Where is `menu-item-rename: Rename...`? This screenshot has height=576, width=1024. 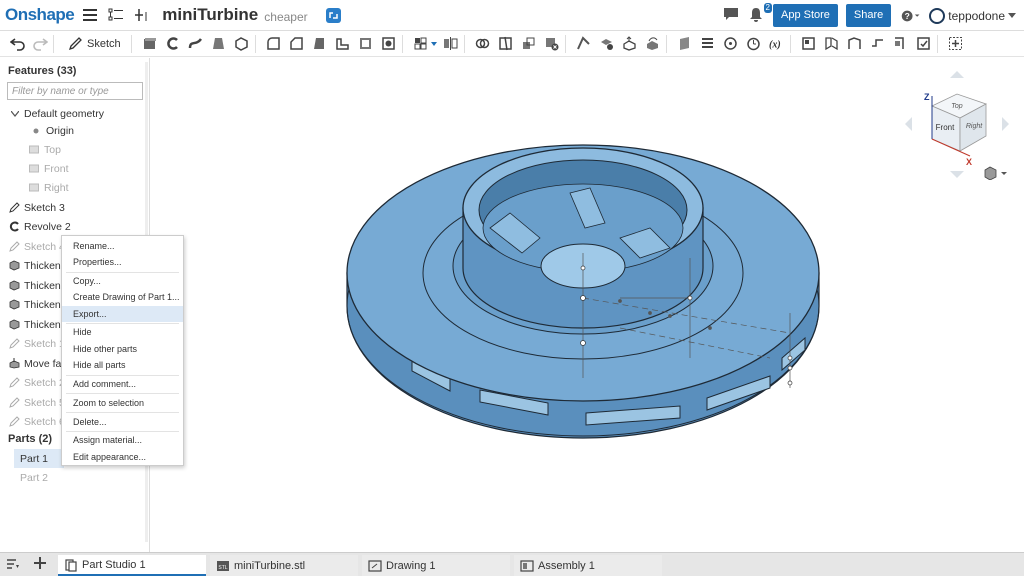 menu-item-rename: Rename... is located at coordinates (122, 246).